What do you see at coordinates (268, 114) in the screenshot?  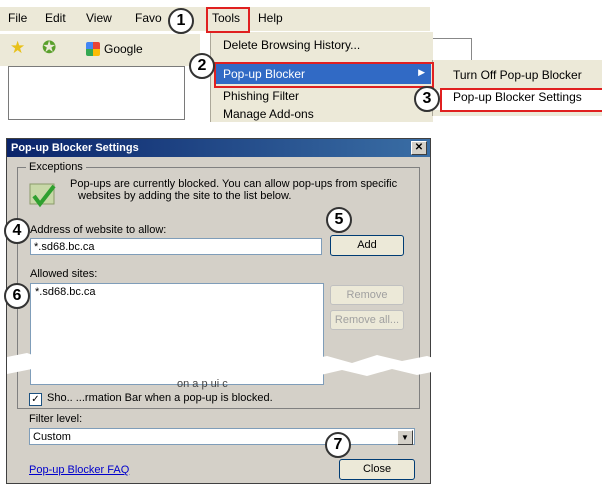 I see `menu-manage-addons: Manage Add-ons` at bounding box center [268, 114].